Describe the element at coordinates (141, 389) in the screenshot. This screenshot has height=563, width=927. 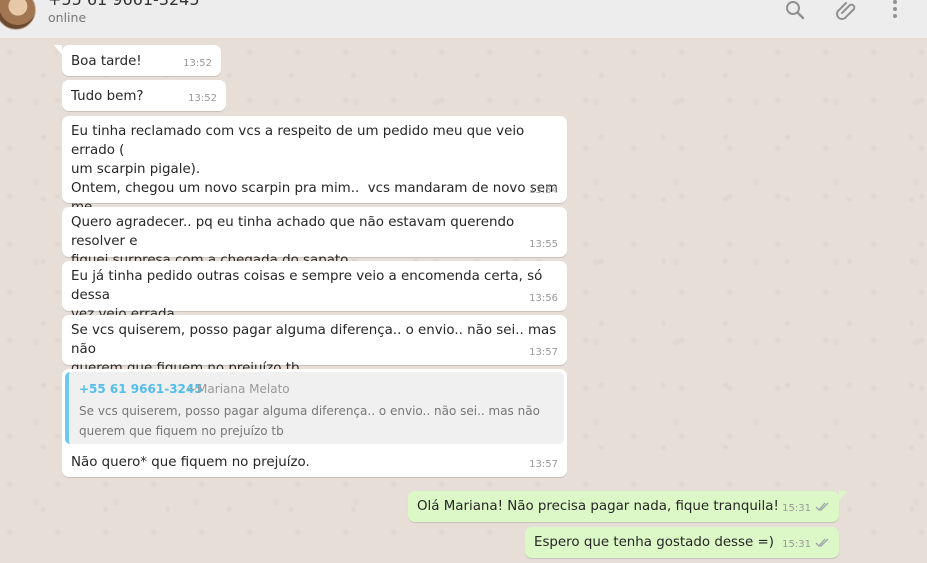
I see `quoted-sender: +55 61 9661-3245` at that location.